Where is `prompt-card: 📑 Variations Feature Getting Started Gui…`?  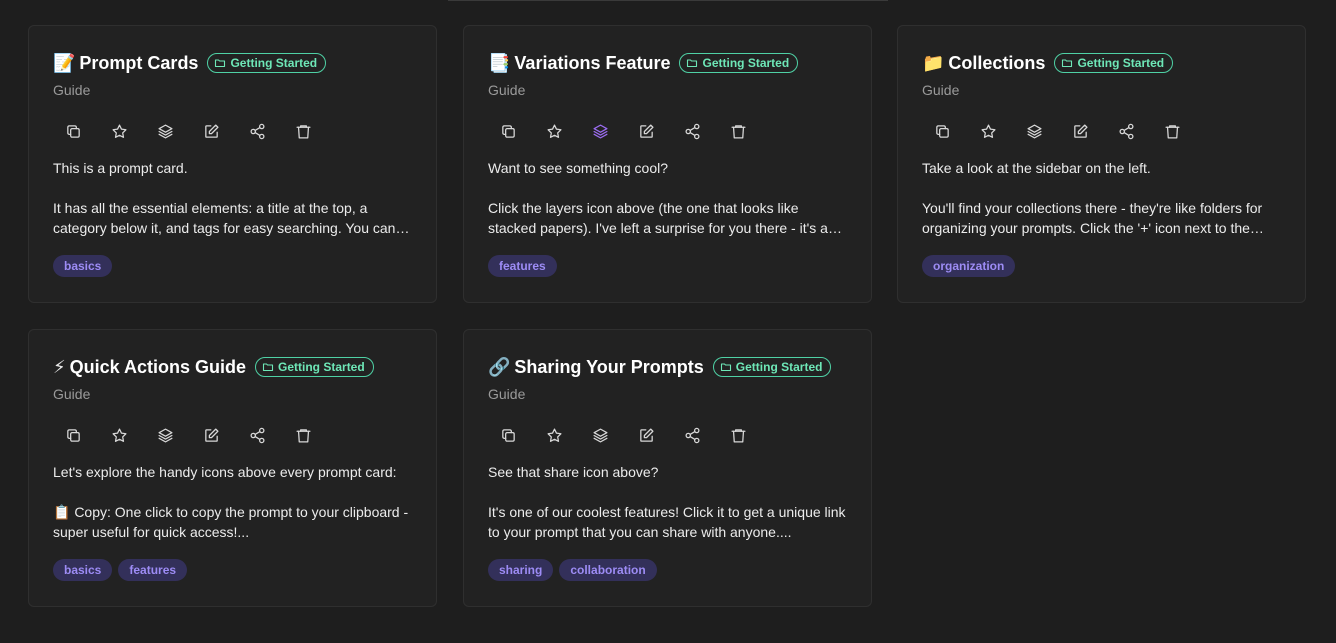
prompt-card: 📑 Variations Feature Getting Started Gui… is located at coordinates (667, 164).